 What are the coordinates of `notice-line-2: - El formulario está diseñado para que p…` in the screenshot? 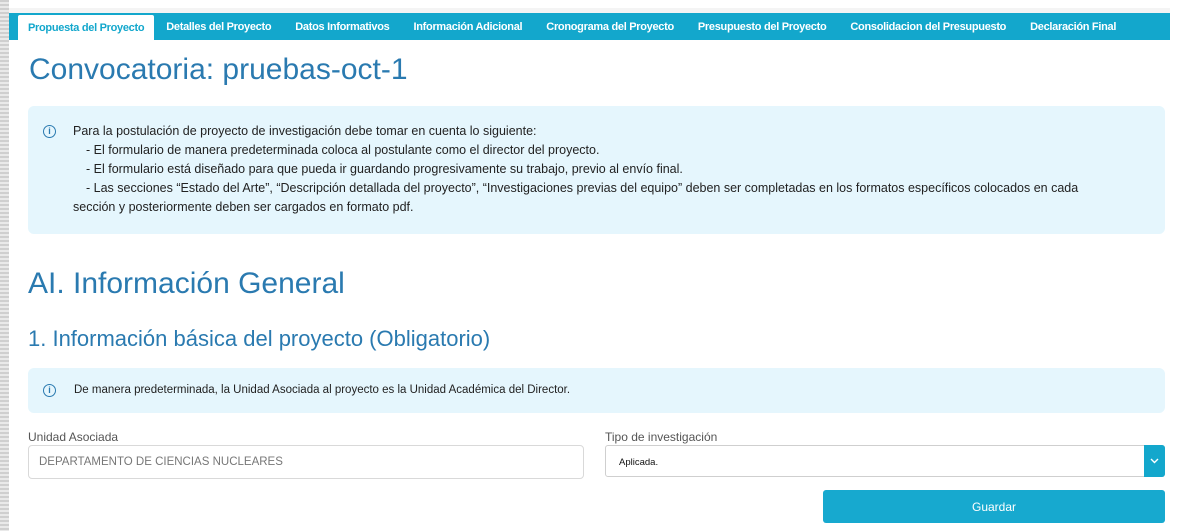 It's located at (384, 169).